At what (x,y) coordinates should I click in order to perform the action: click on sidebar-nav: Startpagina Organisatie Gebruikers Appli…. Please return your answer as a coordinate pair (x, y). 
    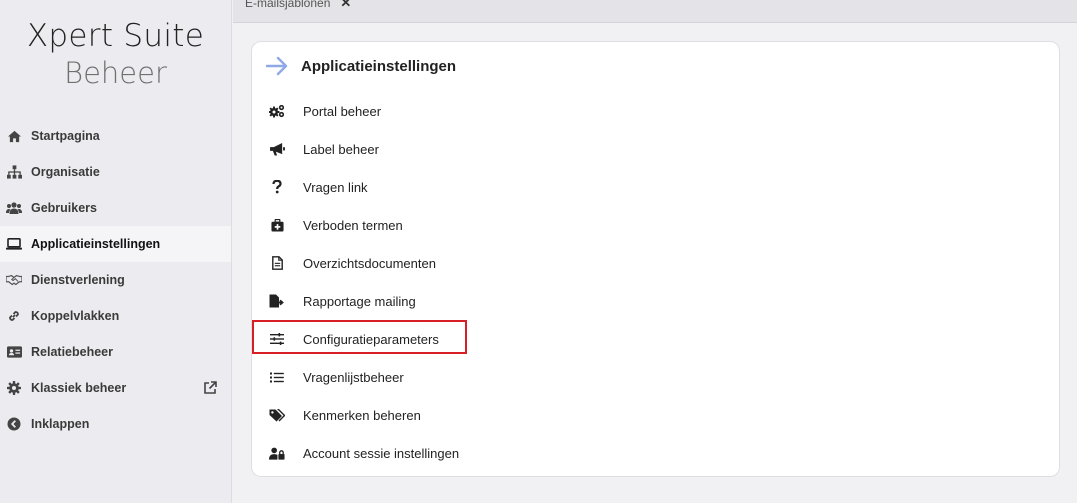
    Looking at the image, I should click on (115, 280).